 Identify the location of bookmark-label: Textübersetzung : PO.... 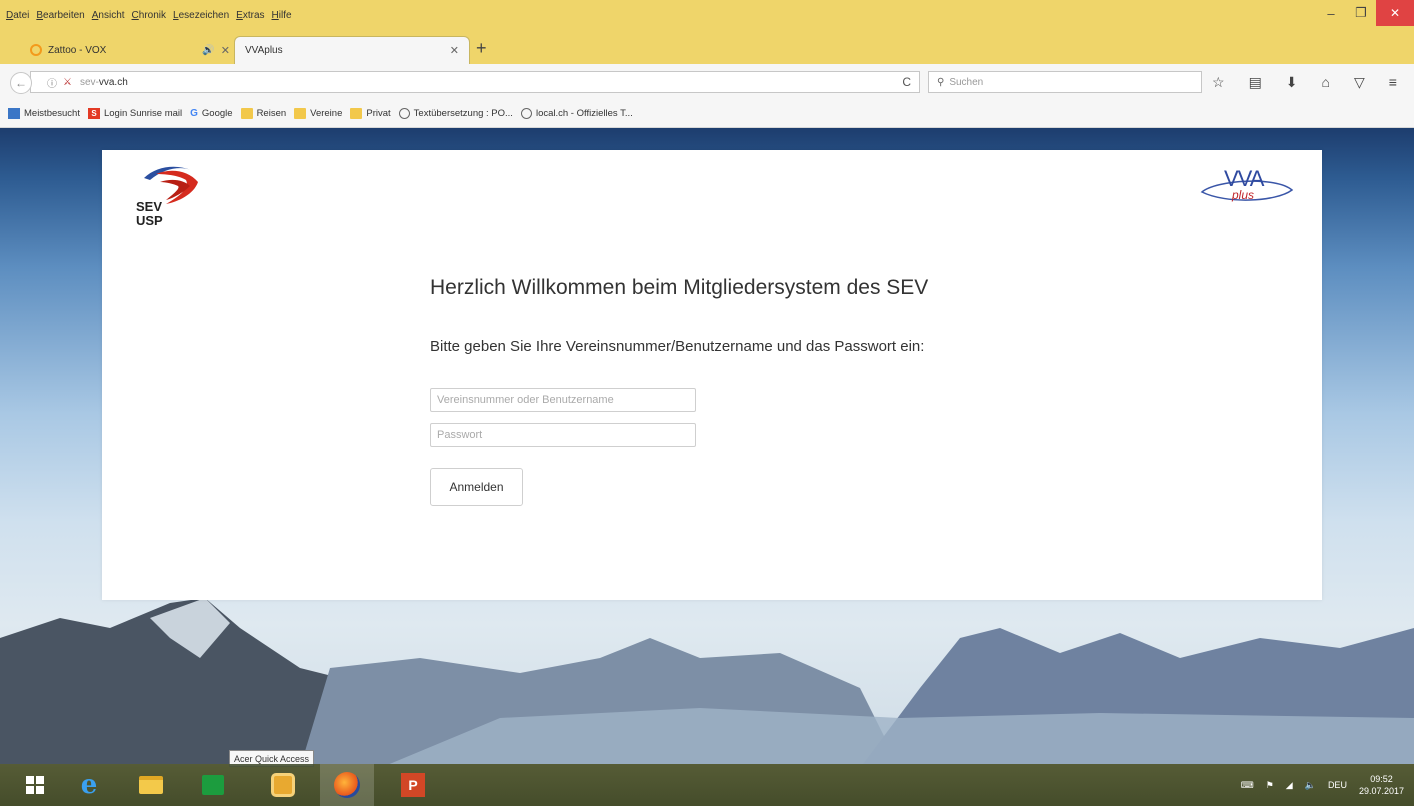
(463, 113).